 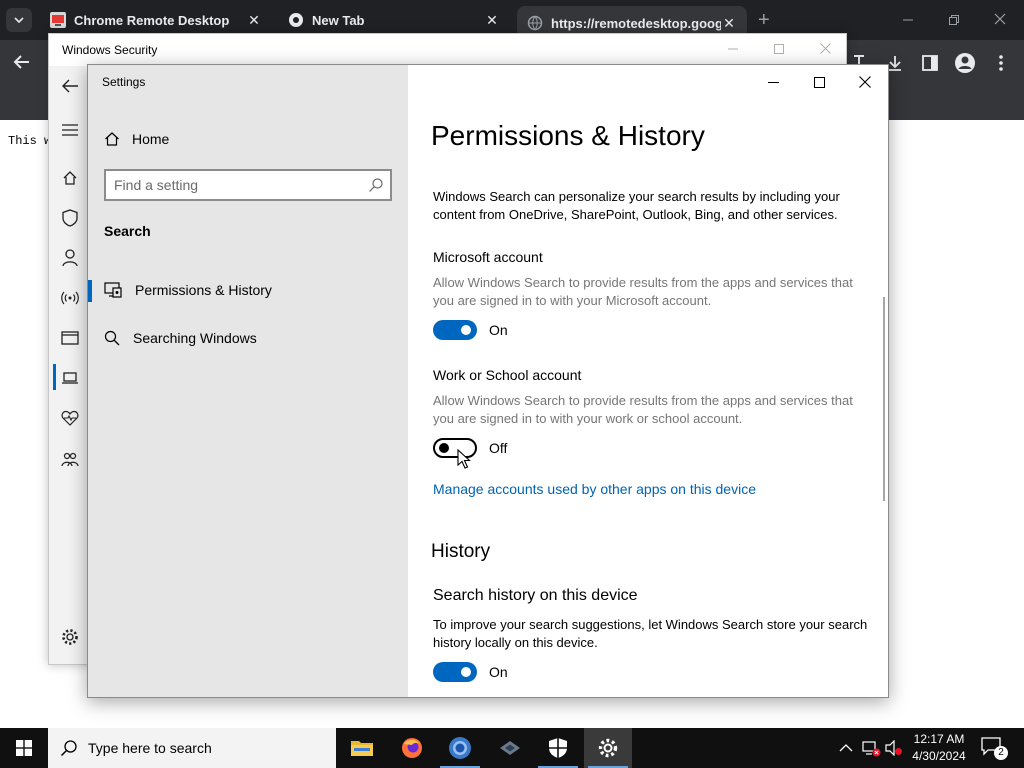 I want to click on gear-icon, so click(x=608, y=748).